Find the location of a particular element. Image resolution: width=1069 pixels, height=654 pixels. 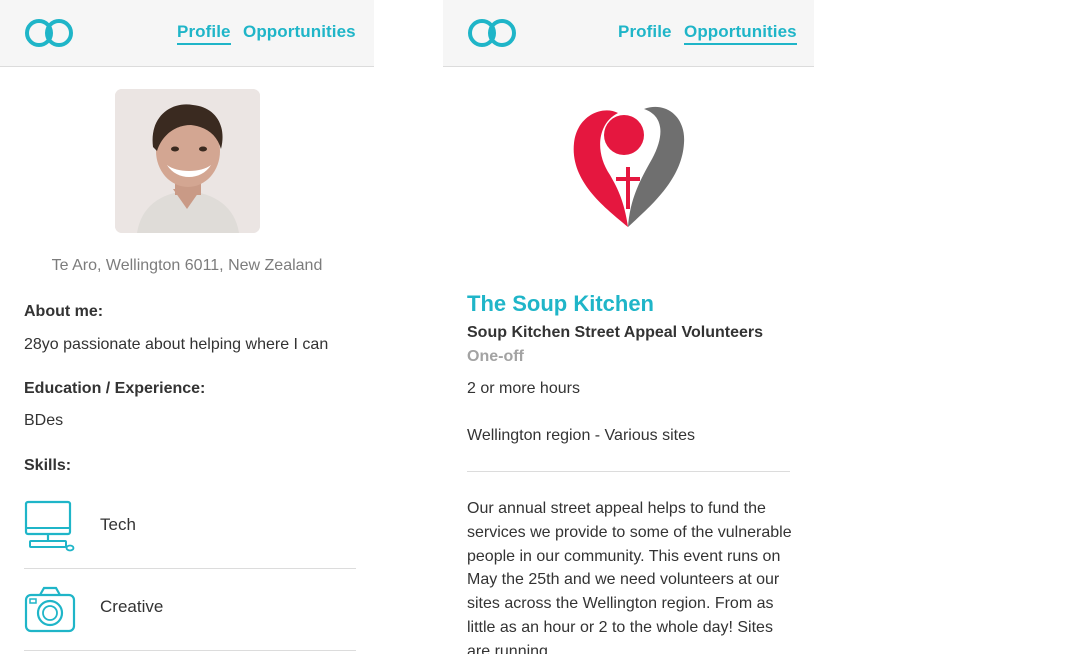

skill-item-tech: Tech is located at coordinates (190, 527).